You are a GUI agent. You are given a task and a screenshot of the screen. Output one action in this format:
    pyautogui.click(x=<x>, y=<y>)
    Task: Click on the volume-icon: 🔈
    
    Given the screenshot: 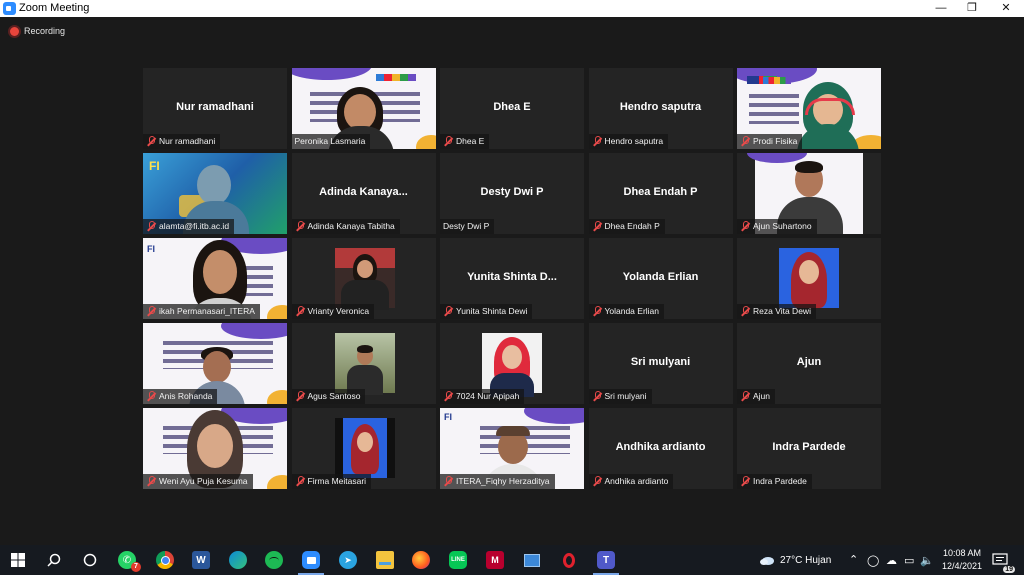 What is the action you would take?
    pyautogui.click(x=927, y=560)
    